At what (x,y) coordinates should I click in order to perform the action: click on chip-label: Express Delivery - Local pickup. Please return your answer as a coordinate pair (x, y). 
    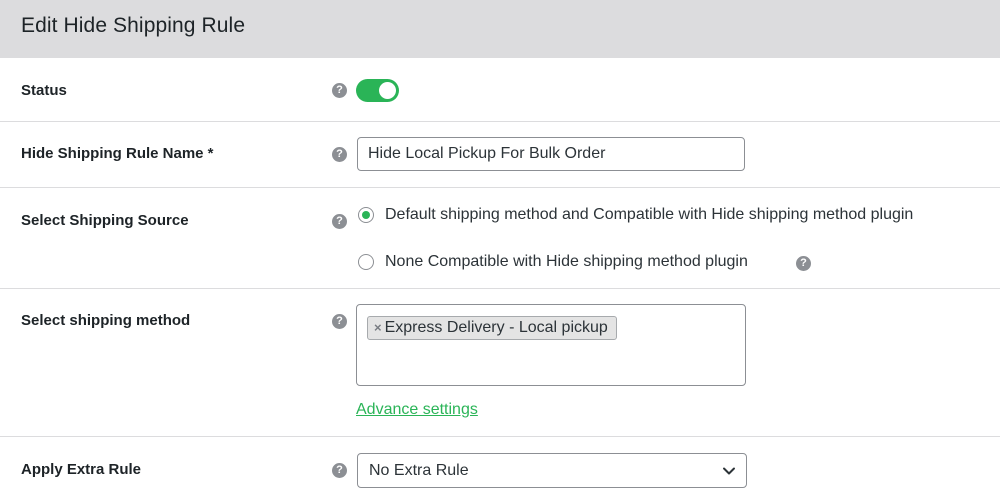
    Looking at the image, I should click on (496, 327).